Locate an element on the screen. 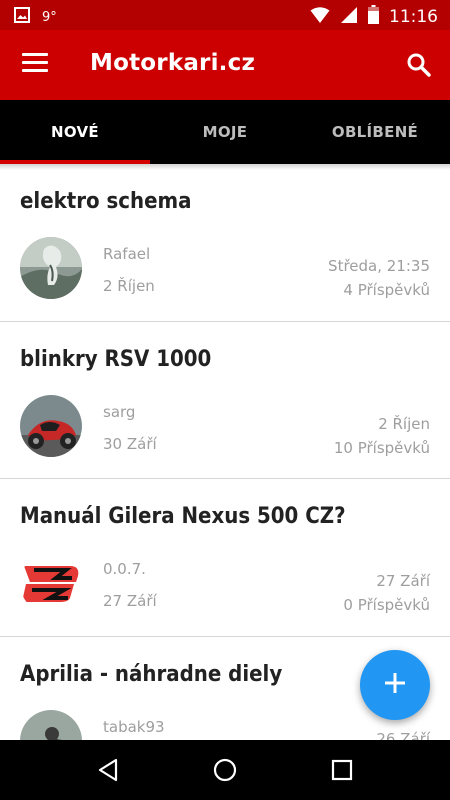 Image resolution: width=450 pixels, height=800 pixels. back-icon is located at coordinates (108, 770).